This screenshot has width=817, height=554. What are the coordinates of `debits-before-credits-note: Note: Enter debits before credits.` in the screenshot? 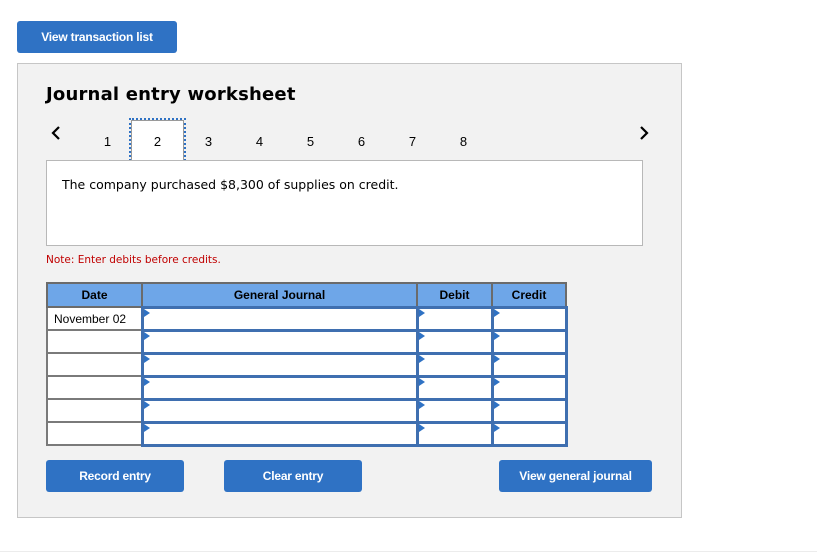 It's located at (133, 260).